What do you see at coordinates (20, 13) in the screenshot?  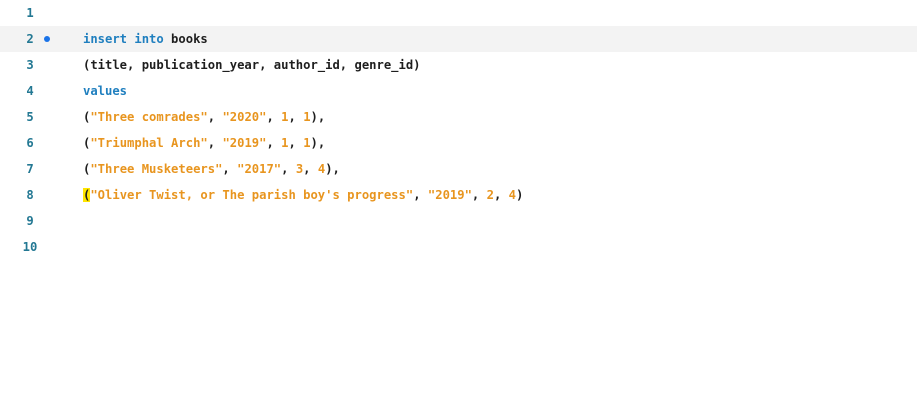 I see `line-number: 1` at bounding box center [20, 13].